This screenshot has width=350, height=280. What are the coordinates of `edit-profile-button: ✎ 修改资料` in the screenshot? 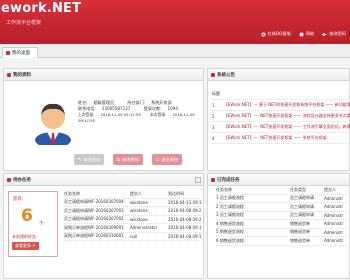 It's located at (89, 159).